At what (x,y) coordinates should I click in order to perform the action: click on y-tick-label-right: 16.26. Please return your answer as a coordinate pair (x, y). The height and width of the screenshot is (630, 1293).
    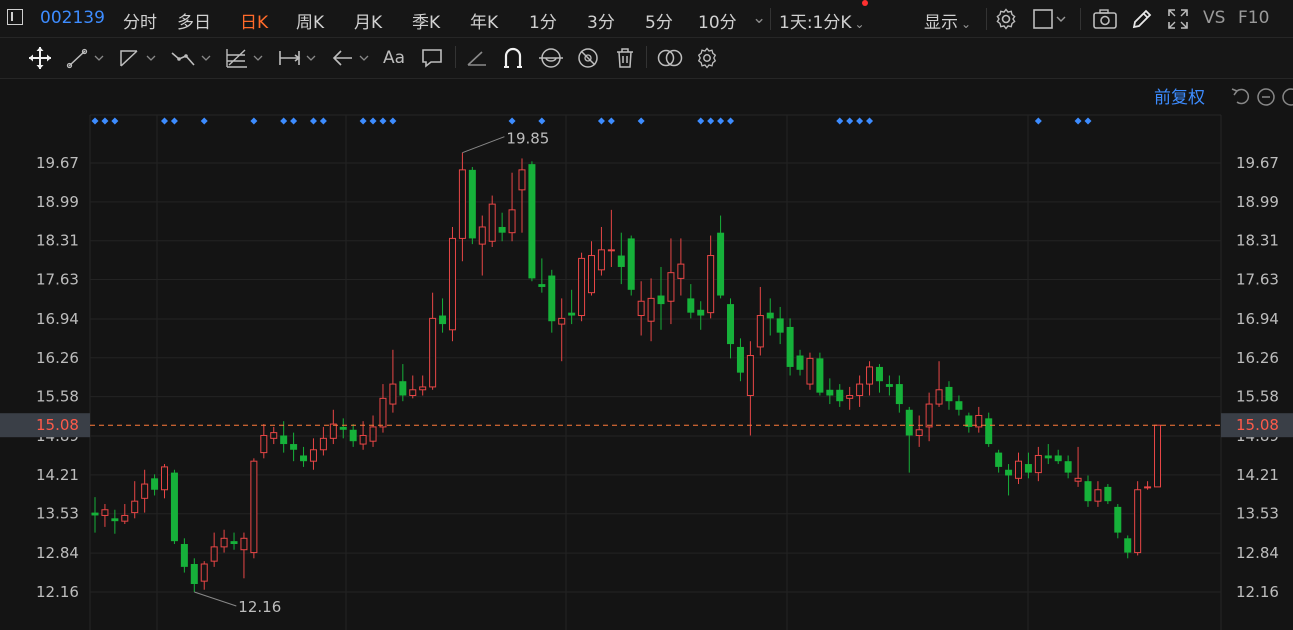
    Looking at the image, I should click on (1257, 358).